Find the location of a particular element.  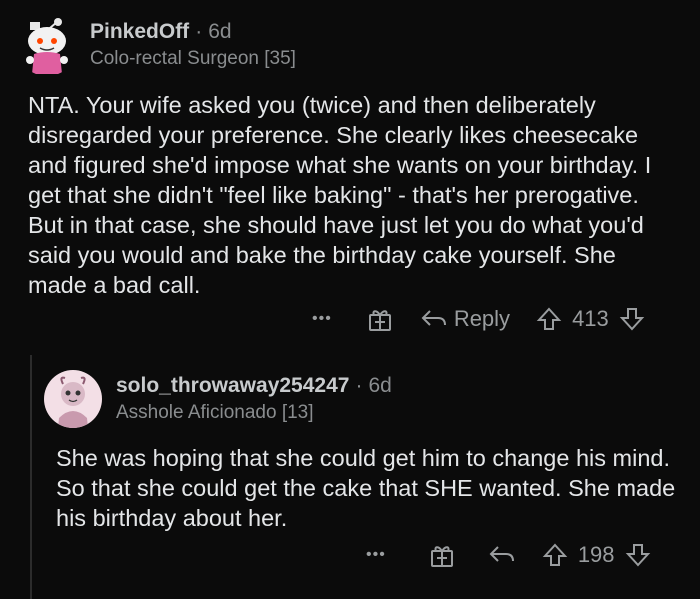

vote-score: 413 is located at coordinates (590, 318).